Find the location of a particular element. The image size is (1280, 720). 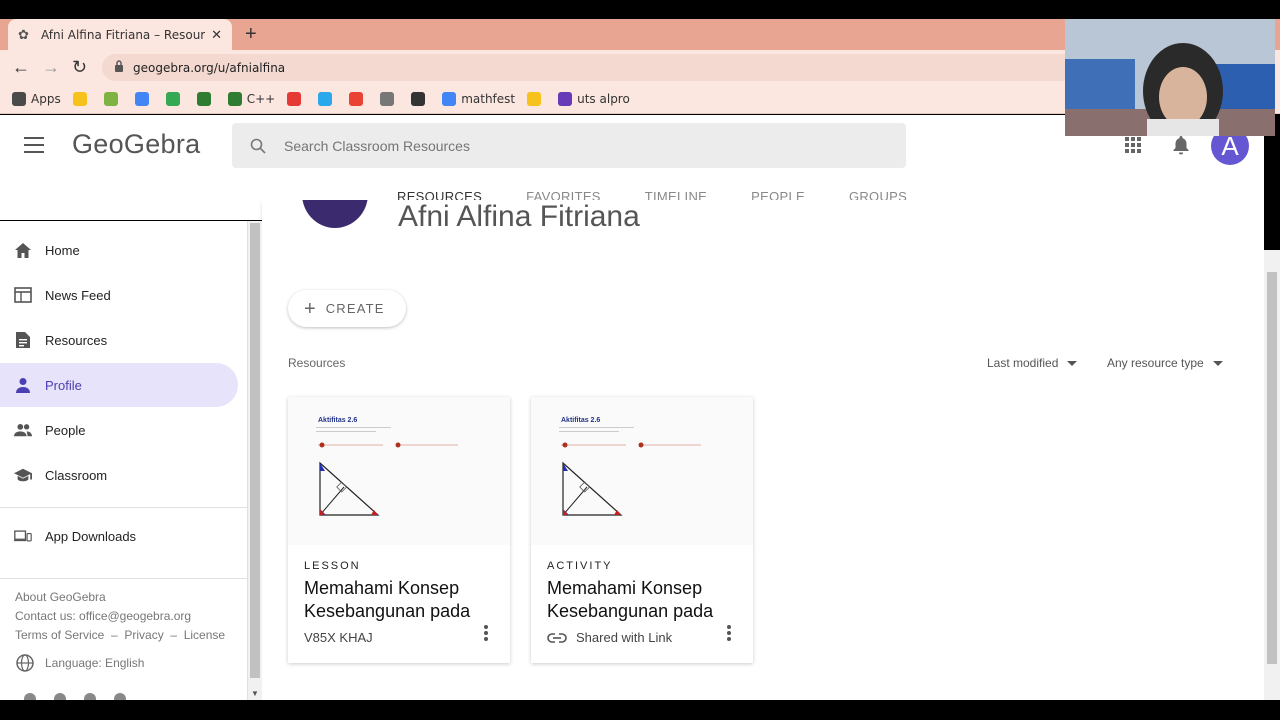

main-scrollbar is located at coordinates (1272, 475).